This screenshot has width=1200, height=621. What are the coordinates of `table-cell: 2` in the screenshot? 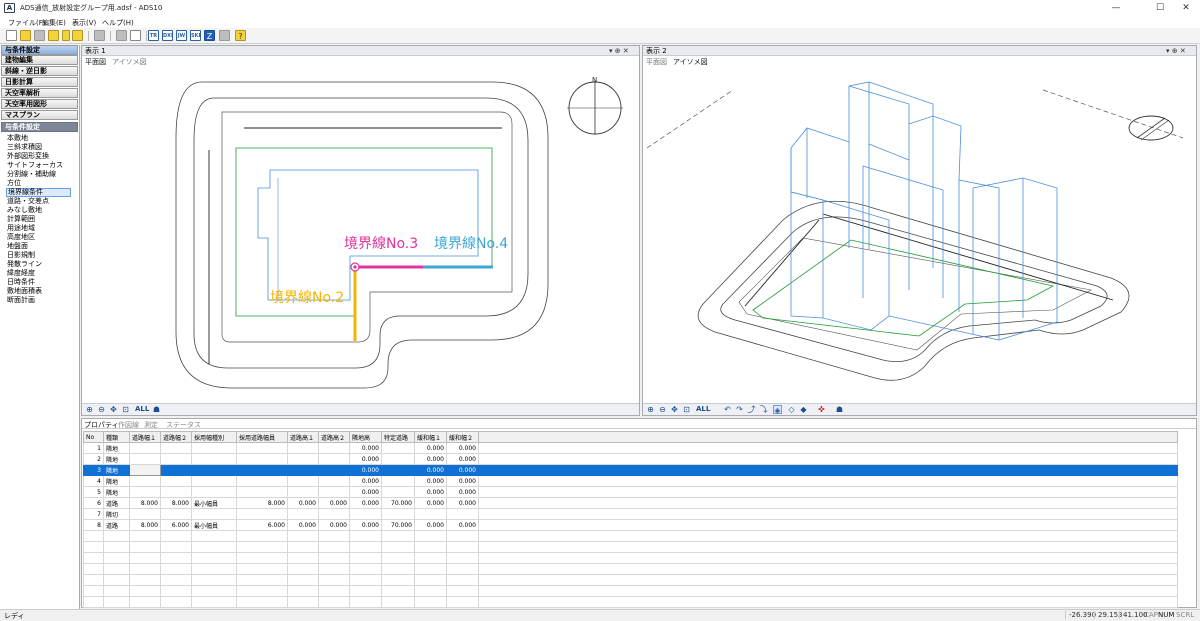 It's located at (93, 459).